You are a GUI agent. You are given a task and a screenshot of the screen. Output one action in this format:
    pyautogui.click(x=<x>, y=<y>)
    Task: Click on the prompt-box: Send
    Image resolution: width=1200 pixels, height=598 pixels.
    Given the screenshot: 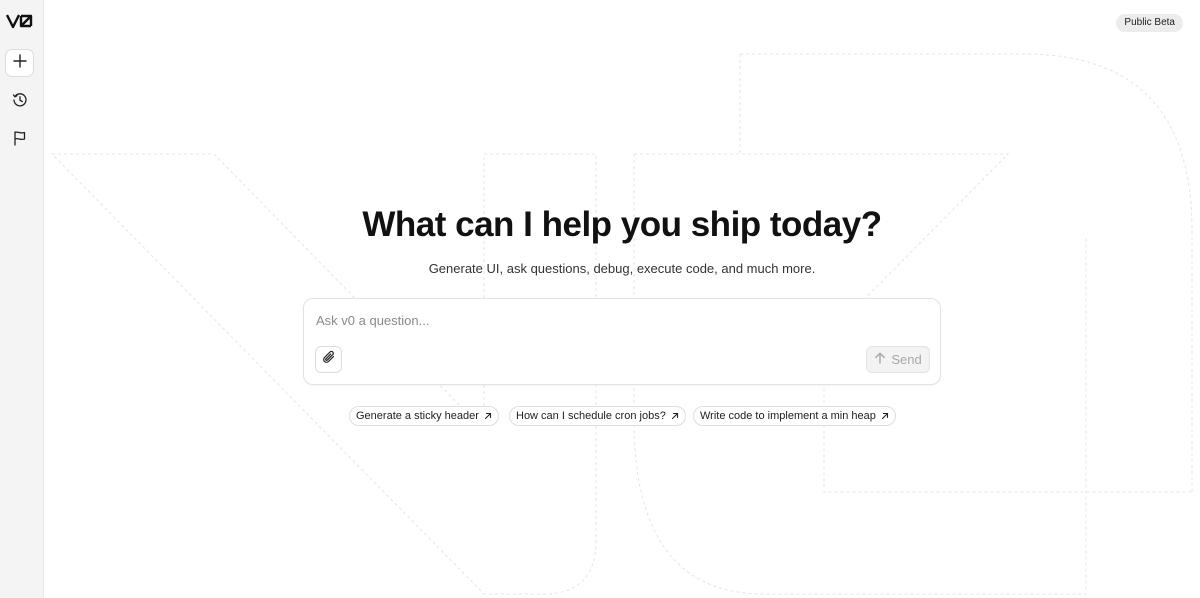 What is the action you would take?
    pyautogui.click(x=622, y=341)
    